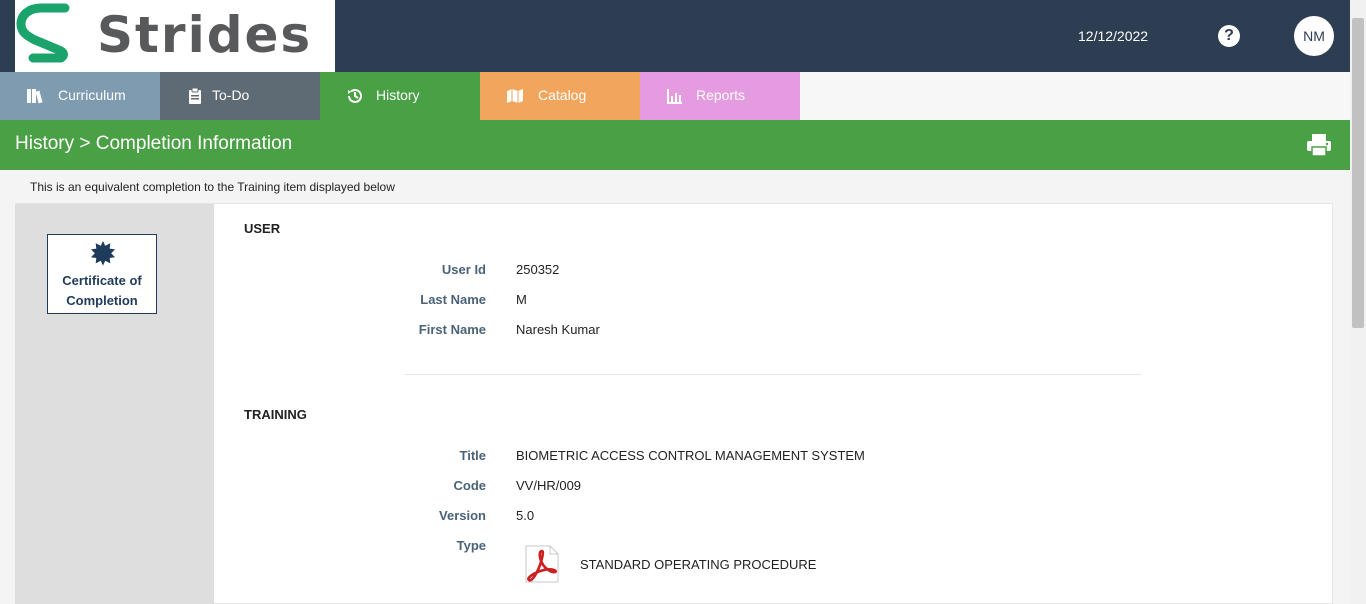 The width and height of the screenshot is (1366, 604). Describe the element at coordinates (231, 95) in the screenshot. I see `tab-todo-label: To-Do` at that location.